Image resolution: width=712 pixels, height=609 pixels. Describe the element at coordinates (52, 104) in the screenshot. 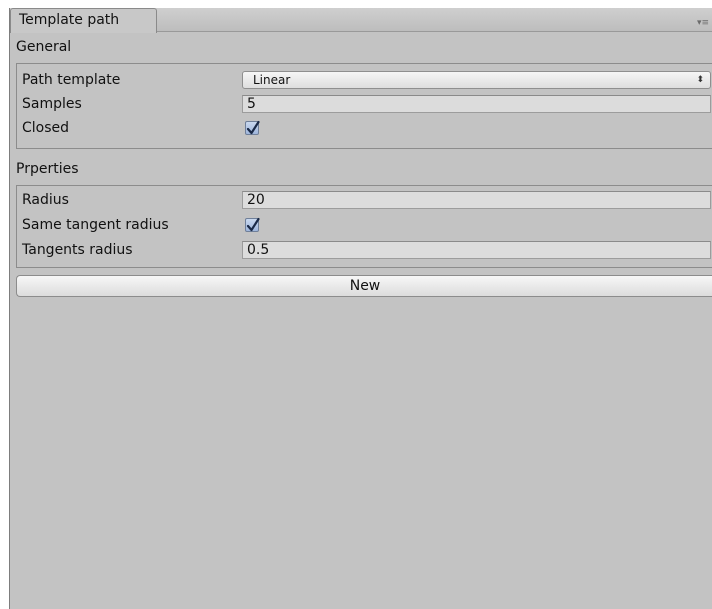

I see `samples-label: Samples` at that location.